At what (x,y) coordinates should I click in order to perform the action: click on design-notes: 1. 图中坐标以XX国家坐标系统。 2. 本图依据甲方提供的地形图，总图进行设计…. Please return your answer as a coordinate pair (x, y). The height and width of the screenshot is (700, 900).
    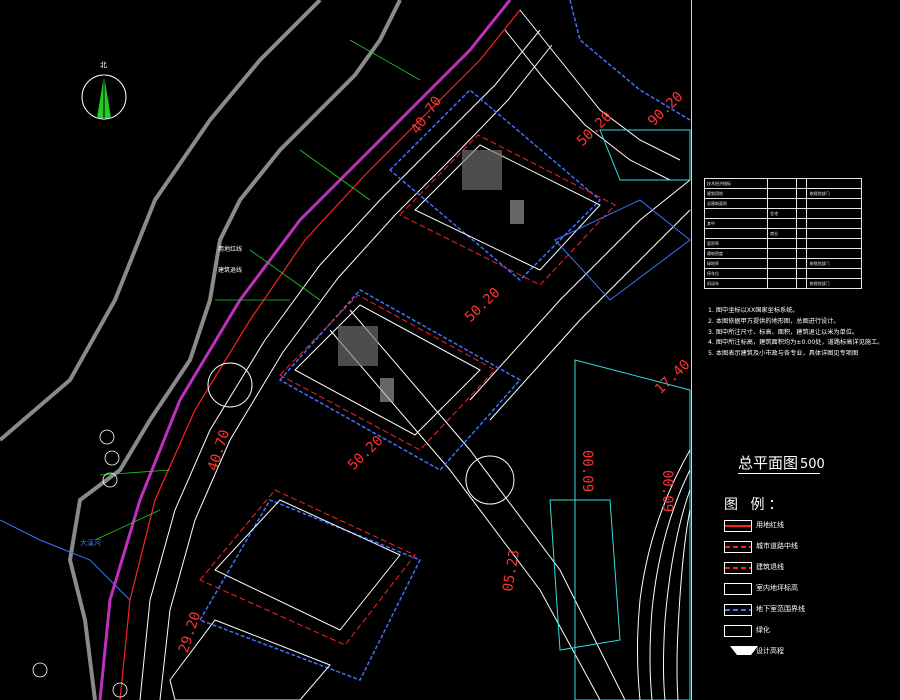
    Looking at the image, I should click on (798, 333).